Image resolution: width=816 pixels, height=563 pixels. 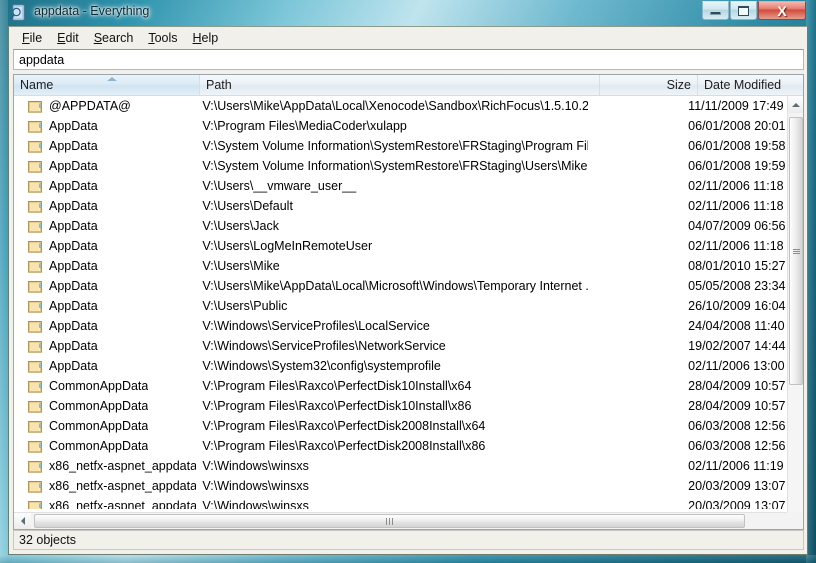 I want to click on scroll-left-button, so click(x=22, y=521).